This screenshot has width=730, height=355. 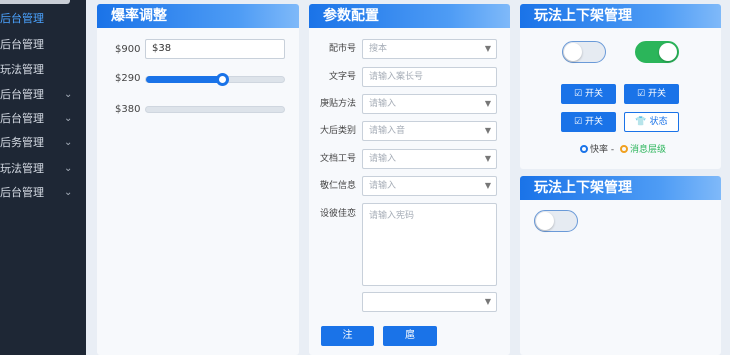 I want to click on sidebar-item-backend-4: 后台管理 ⌄, so click(x=43, y=119).